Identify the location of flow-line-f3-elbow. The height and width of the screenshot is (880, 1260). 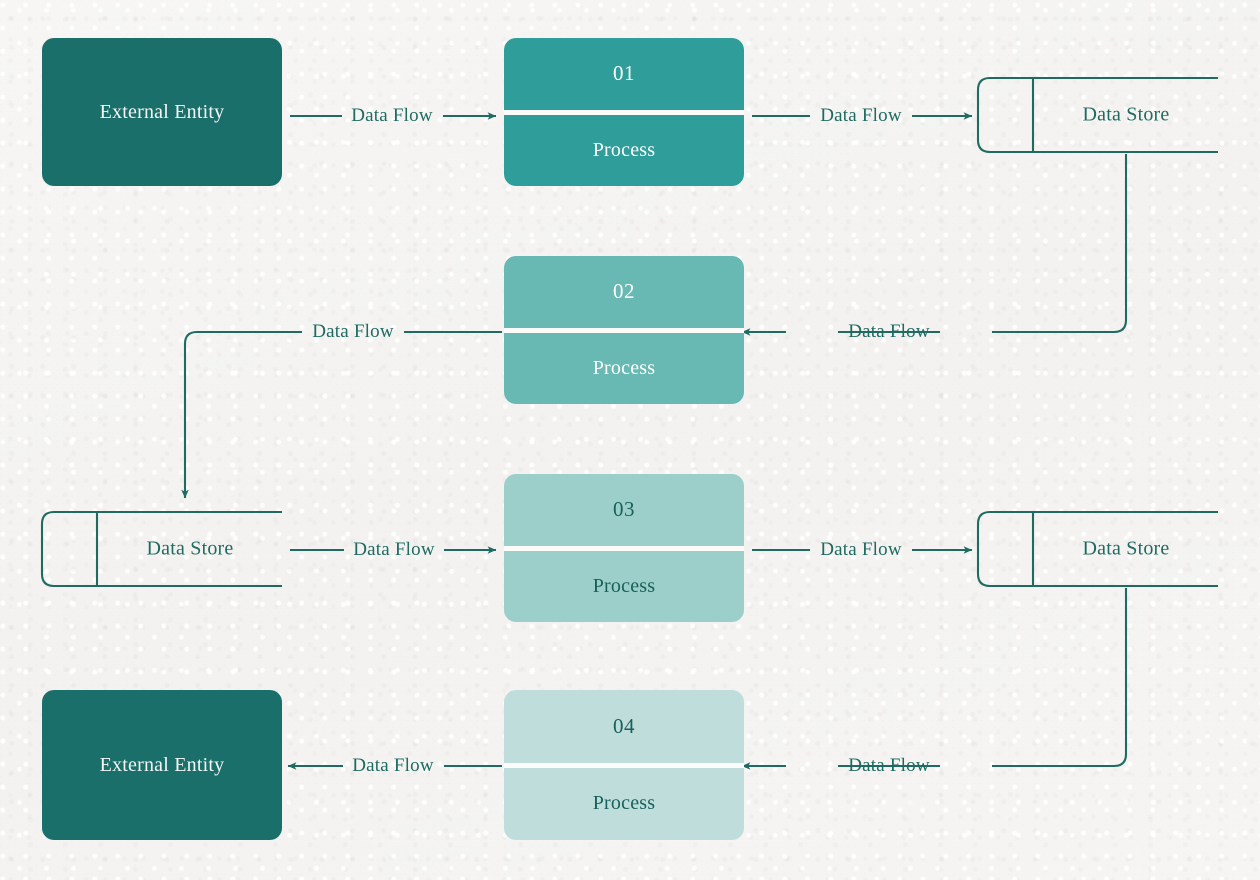
(1060, 244).